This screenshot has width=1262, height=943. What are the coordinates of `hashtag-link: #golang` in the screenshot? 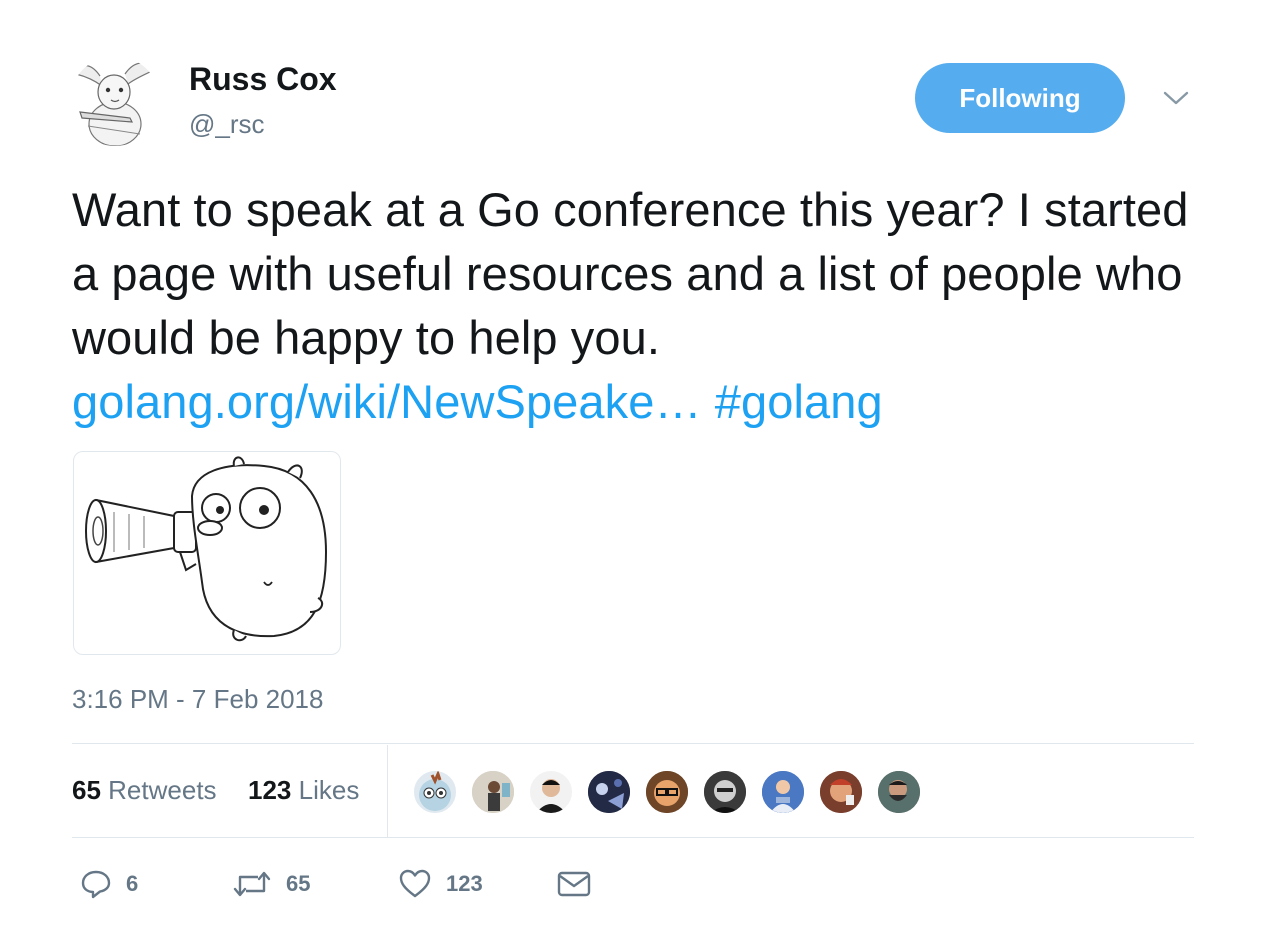 It's located at (799, 401).